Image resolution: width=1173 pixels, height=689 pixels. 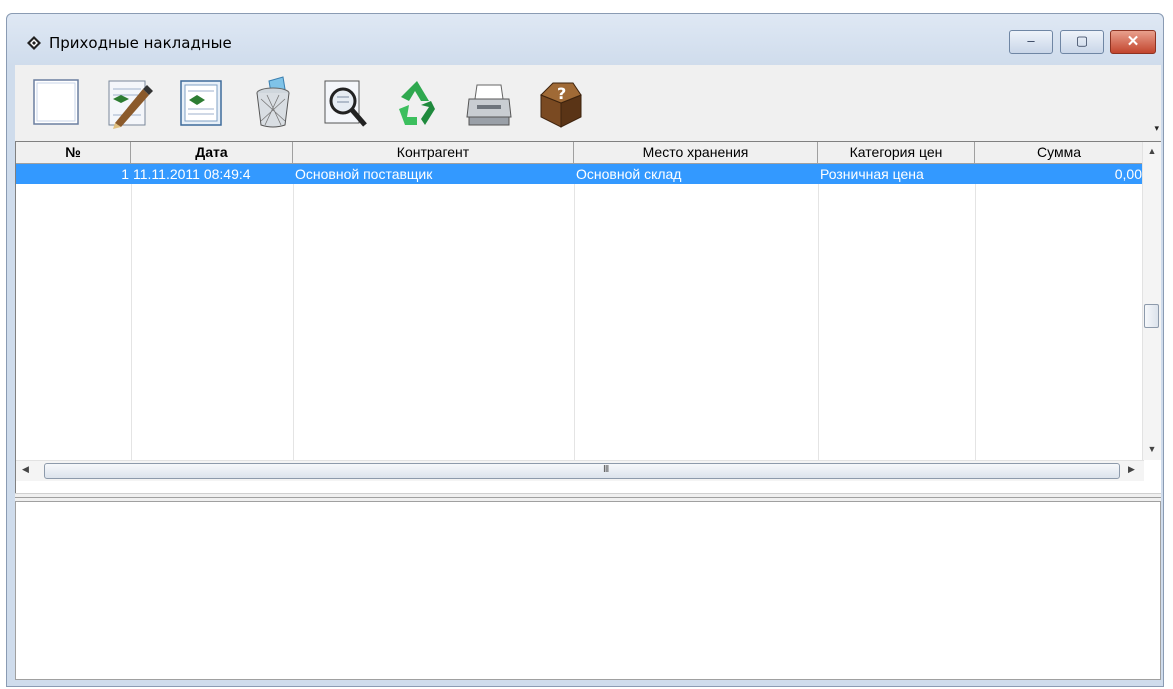 I want to click on vertical-scrollbar: ▲ ▼, so click(x=1151, y=301).